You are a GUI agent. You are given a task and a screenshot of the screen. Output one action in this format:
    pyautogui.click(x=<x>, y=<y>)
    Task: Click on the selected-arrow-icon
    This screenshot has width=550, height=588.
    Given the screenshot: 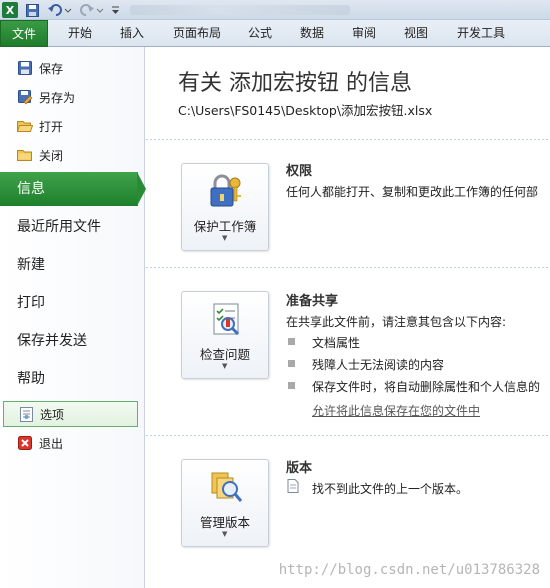 What is the action you would take?
    pyautogui.click(x=141, y=189)
    